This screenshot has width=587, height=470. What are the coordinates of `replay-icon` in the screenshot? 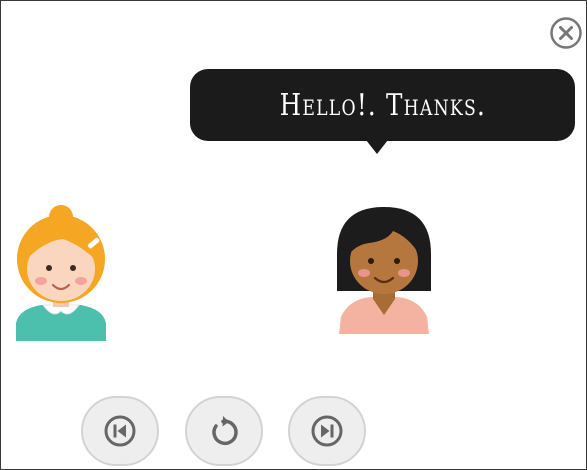 It's located at (225, 431).